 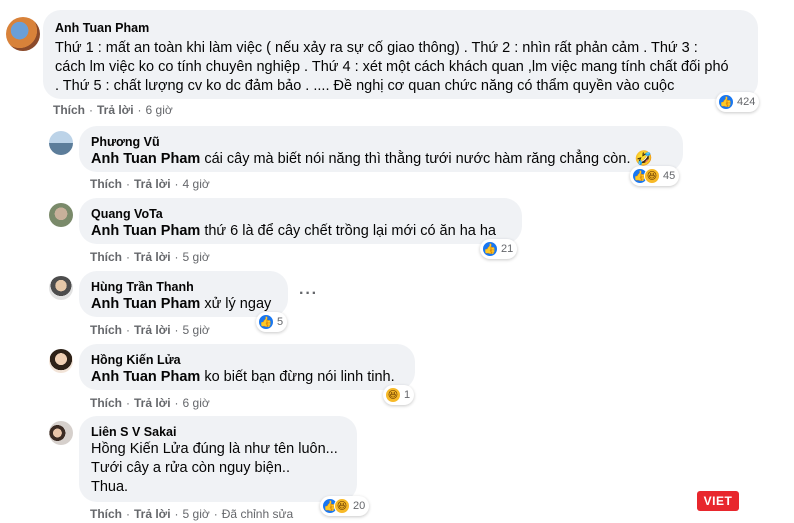 I want to click on comment-text: Anh Tuan Pham xử lý ngay, so click(x=183, y=304).